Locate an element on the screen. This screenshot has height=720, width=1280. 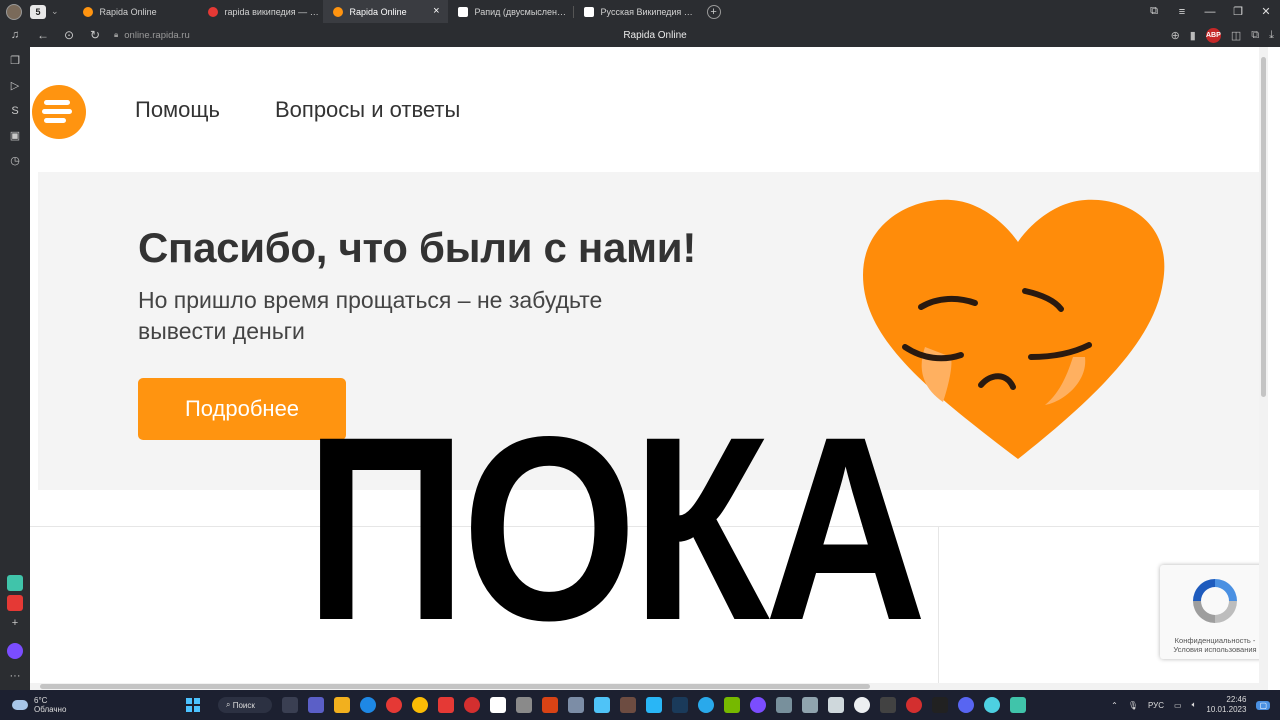
notepad-icon is located at coordinates (654, 705).